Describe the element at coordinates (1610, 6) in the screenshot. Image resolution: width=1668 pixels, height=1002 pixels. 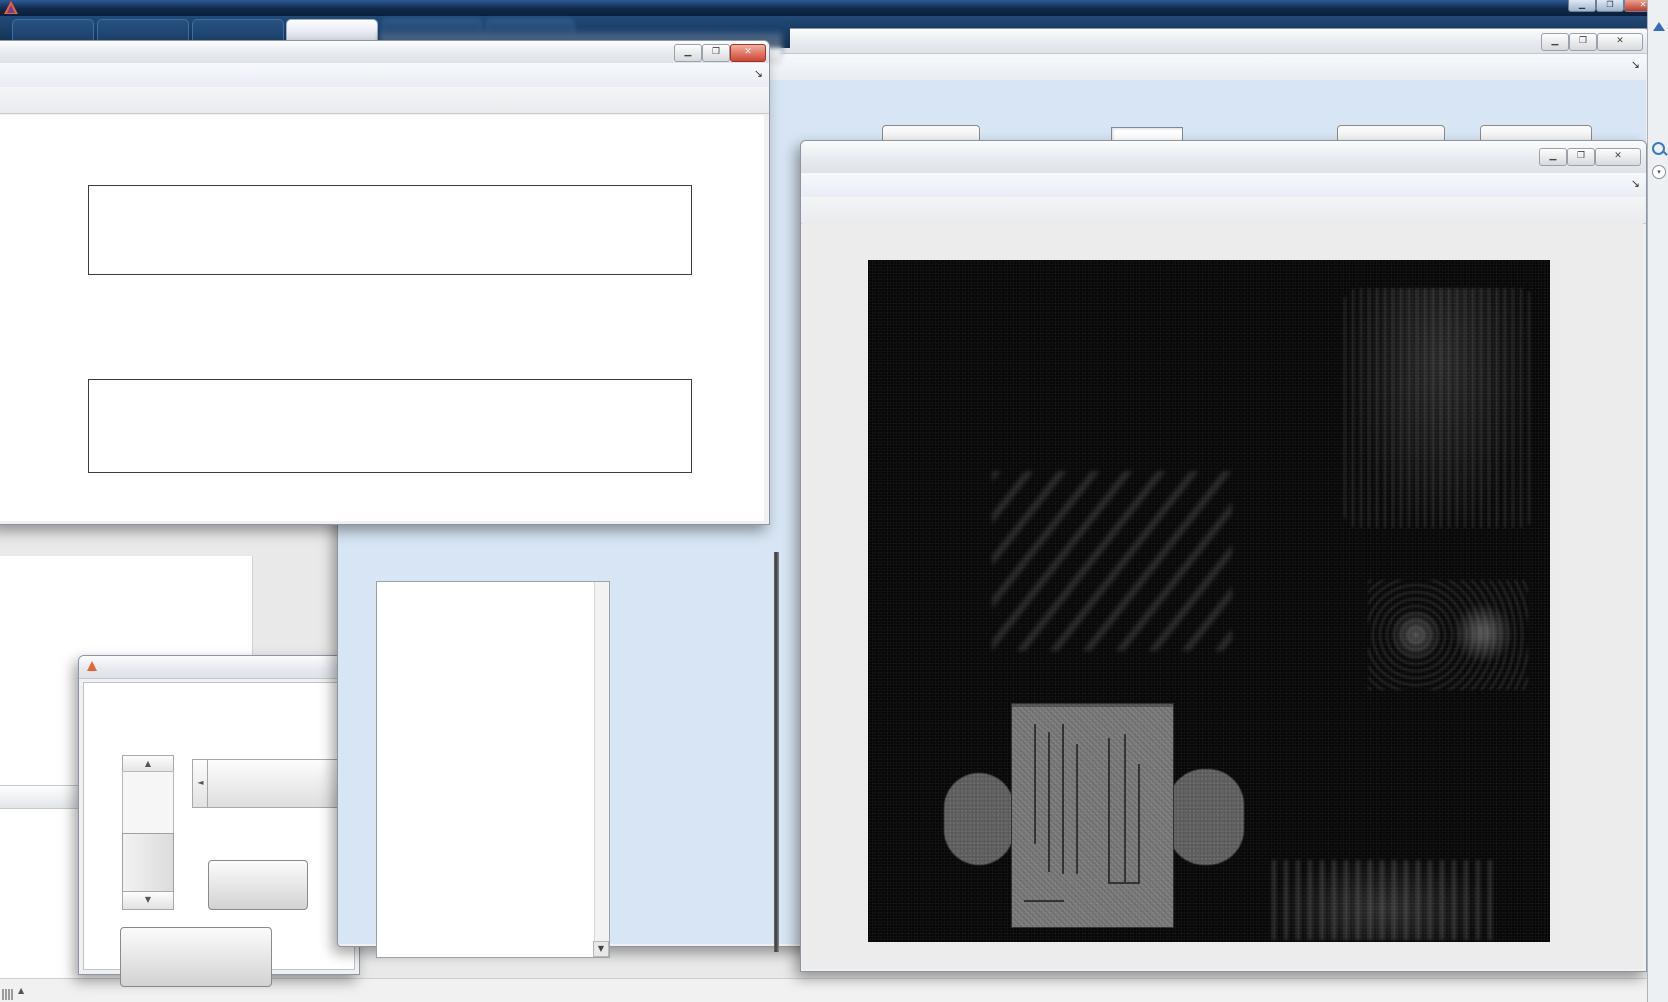
I see `restore-button: ❐` at that location.